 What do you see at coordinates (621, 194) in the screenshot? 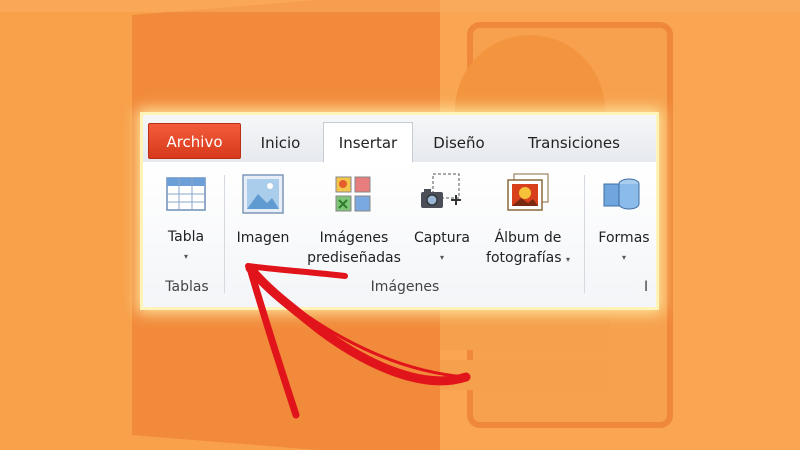
I see `shapes-icon` at bounding box center [621, 194].